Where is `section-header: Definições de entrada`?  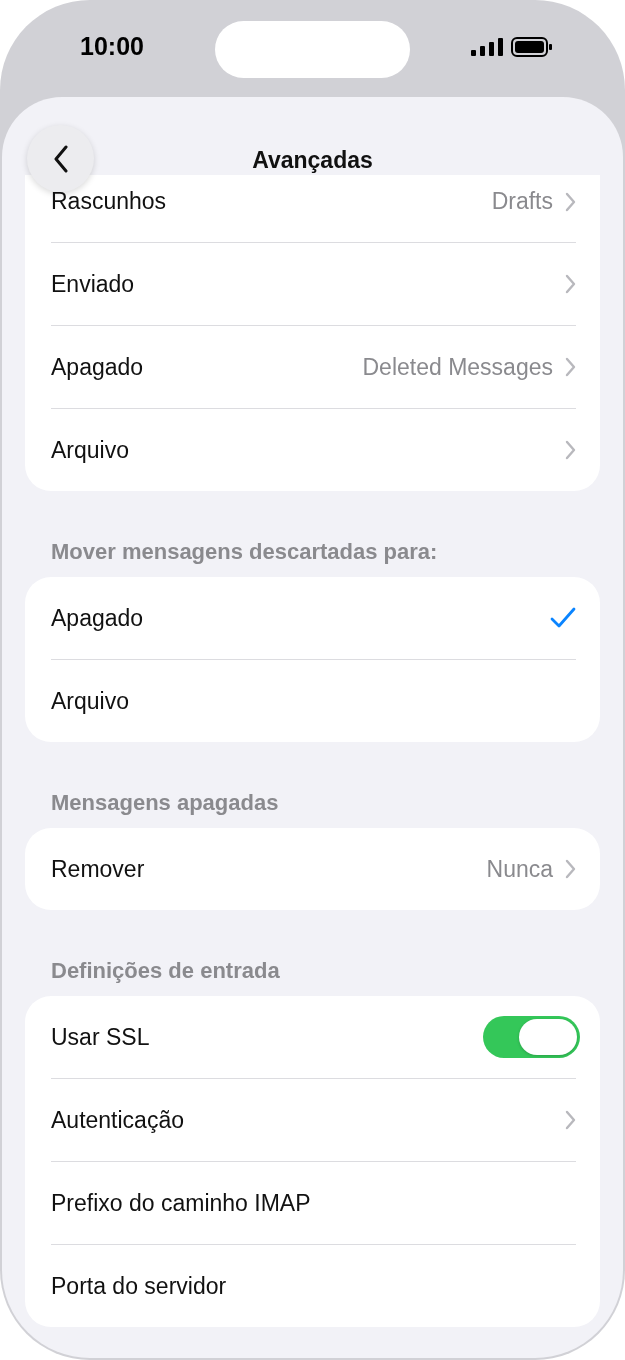 section-header: Definições de entrada is located at coordinates (165, 971).